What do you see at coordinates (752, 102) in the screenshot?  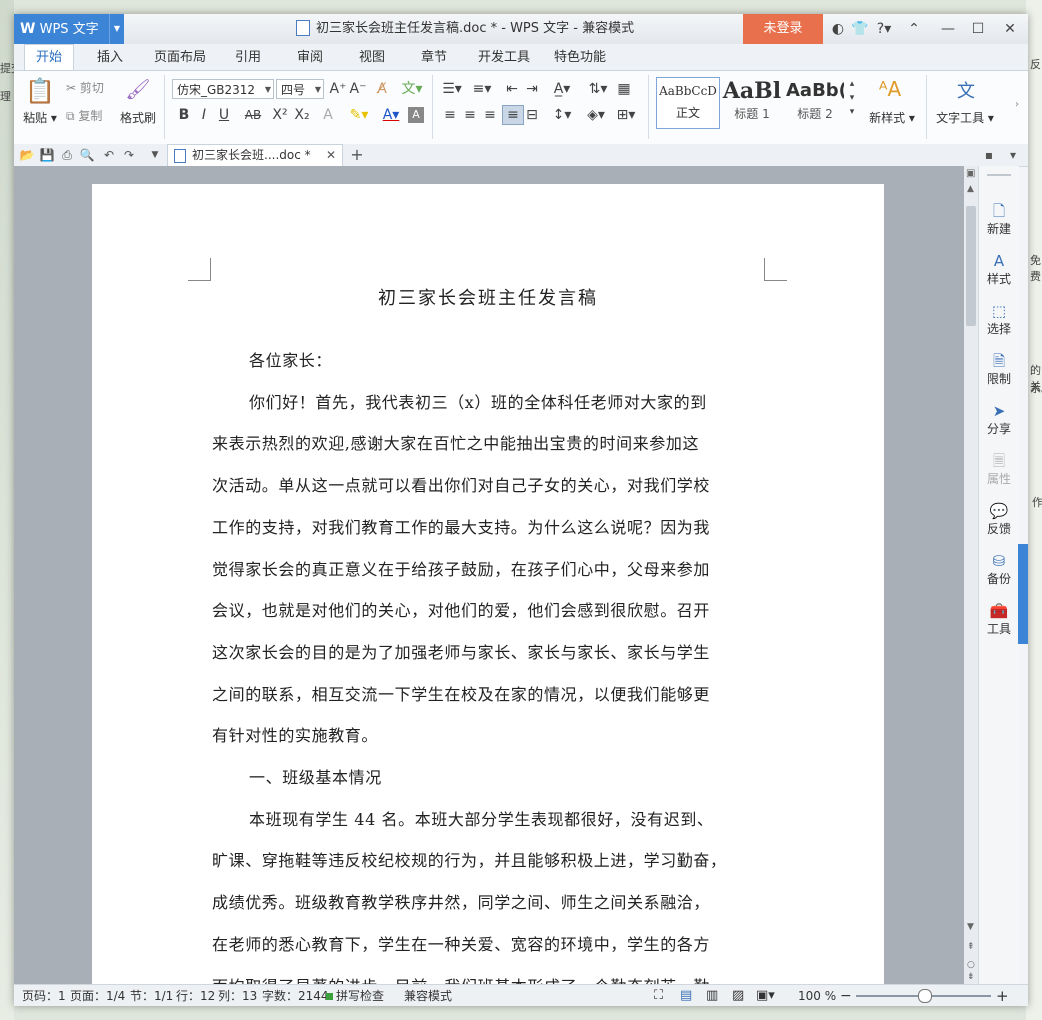 I see `style-heading-1: AaBl 标题 1` at bounding box center [752, 102].